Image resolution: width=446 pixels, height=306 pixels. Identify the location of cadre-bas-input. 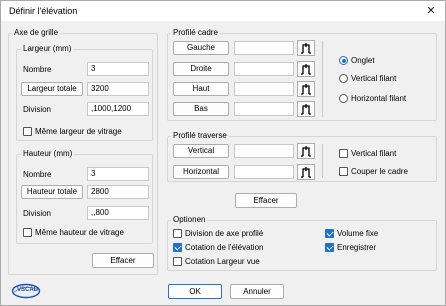
(264, 109).